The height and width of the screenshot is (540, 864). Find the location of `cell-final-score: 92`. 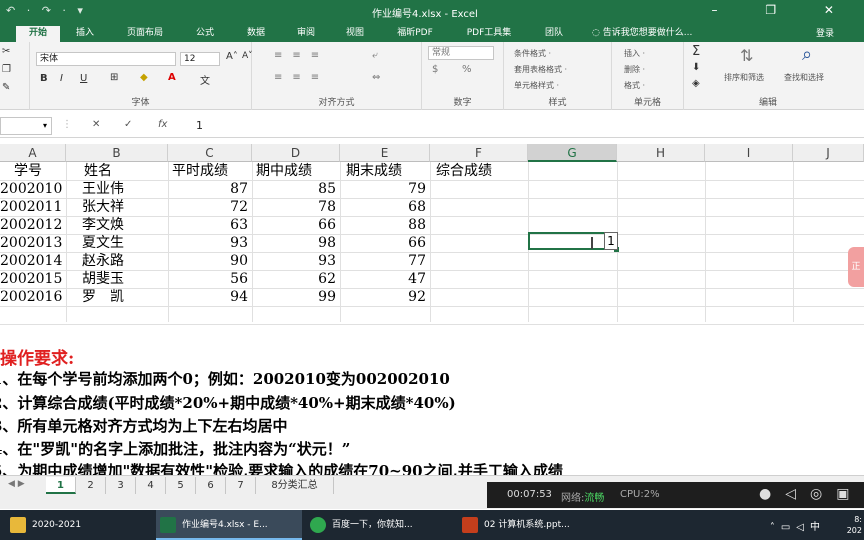

cell-final-score: 92 is located at coordinates (385, 297).